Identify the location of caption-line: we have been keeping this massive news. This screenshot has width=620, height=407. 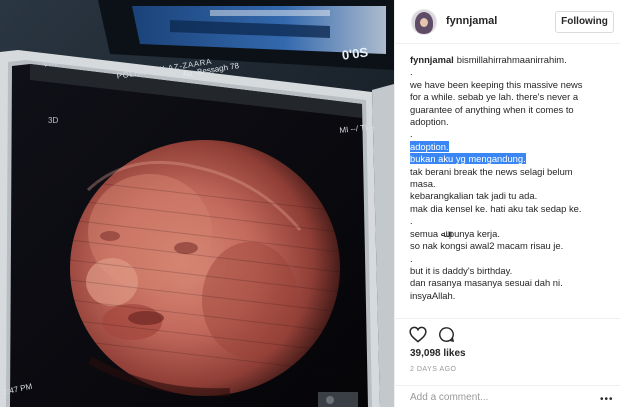
(510, 85).